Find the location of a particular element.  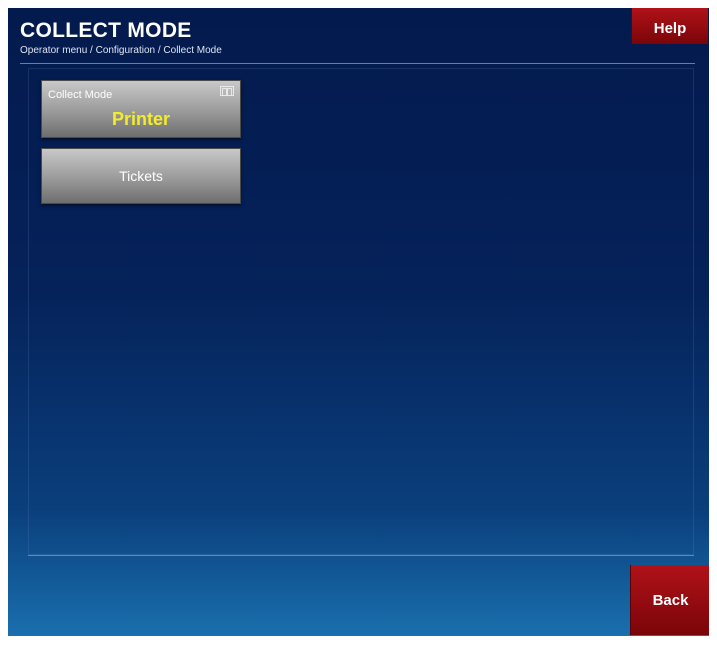

help-button: Help is located at coordinates (669, 26).